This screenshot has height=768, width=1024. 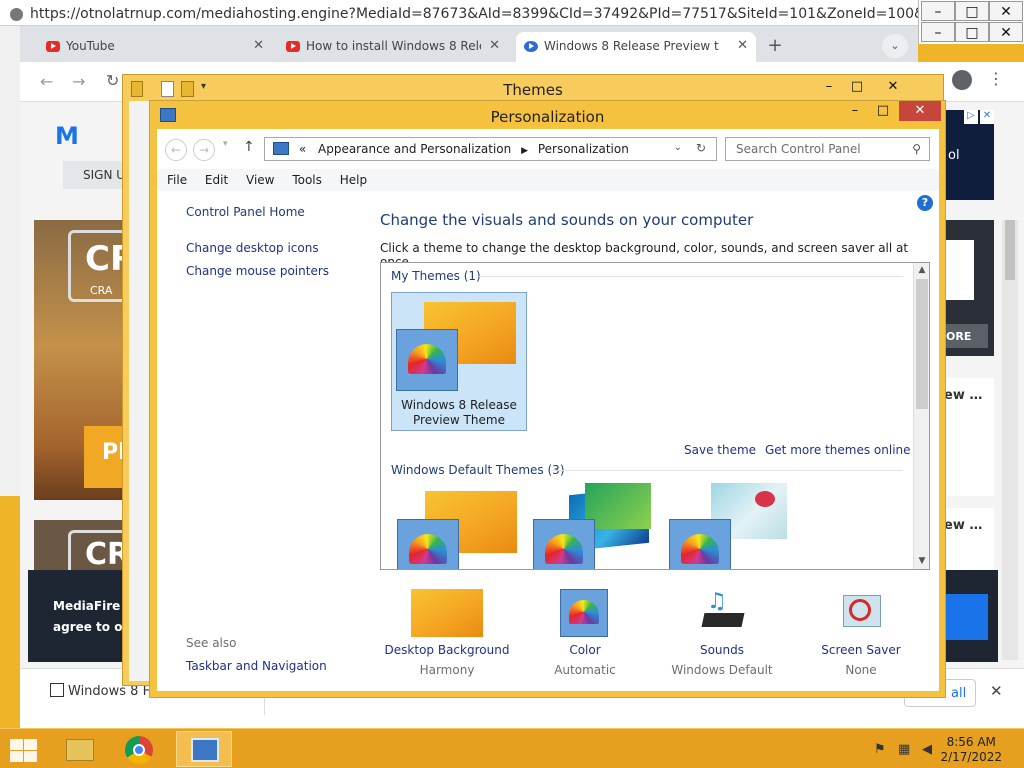 What do you see at coordinates (880, 749) in the screenshot?
I see `action-center-icon: ⚑` at bounding box center [880, 749].